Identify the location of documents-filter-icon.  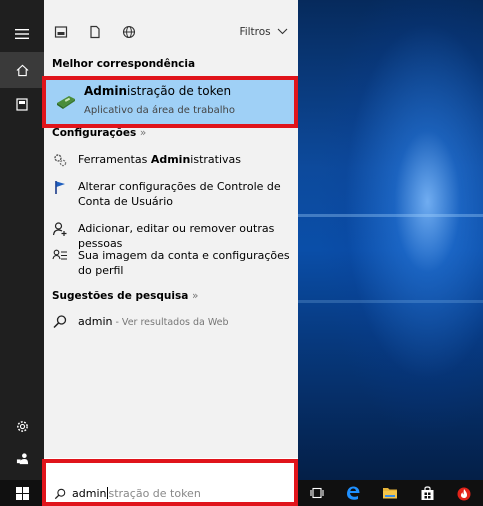
(95, 32).